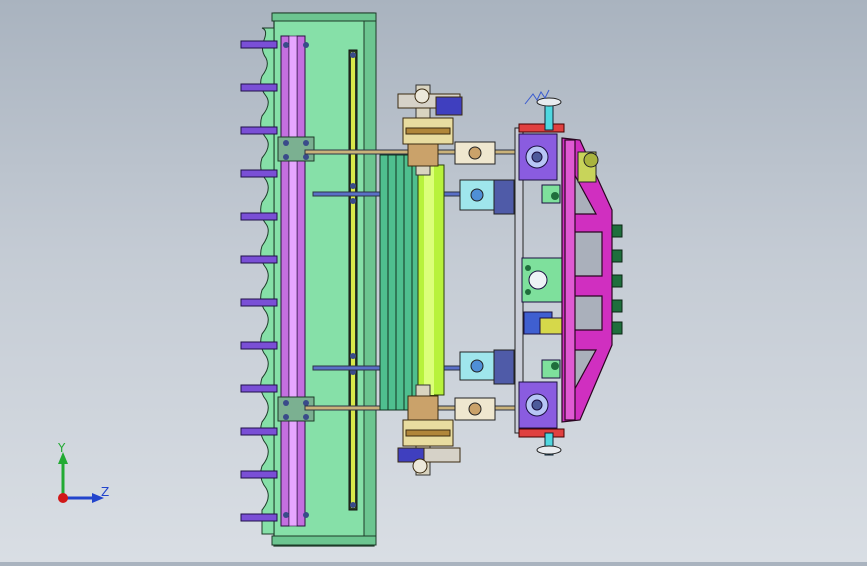 Image resolution: width=867 pixels, height=566 pixels. Describe the element at coordinates (540, 281) in the screenshot. I see `bearing-housings` at that location.